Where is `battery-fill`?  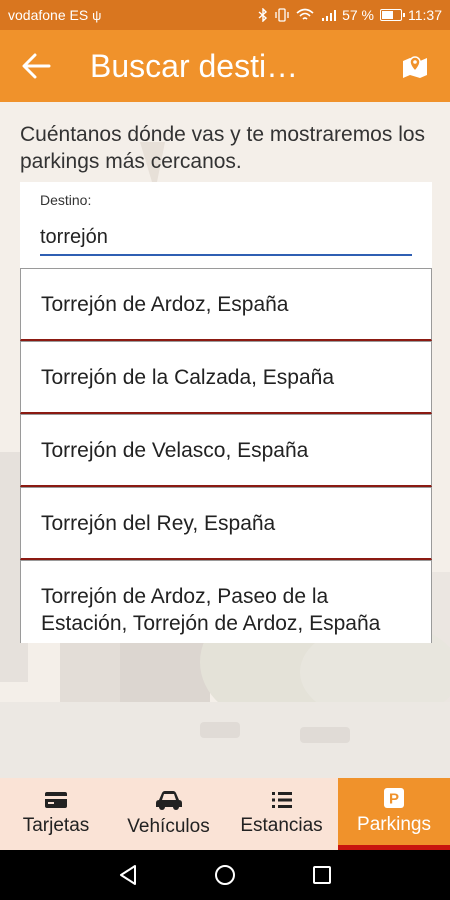 battery-fill is located at coordinates (388, 15).